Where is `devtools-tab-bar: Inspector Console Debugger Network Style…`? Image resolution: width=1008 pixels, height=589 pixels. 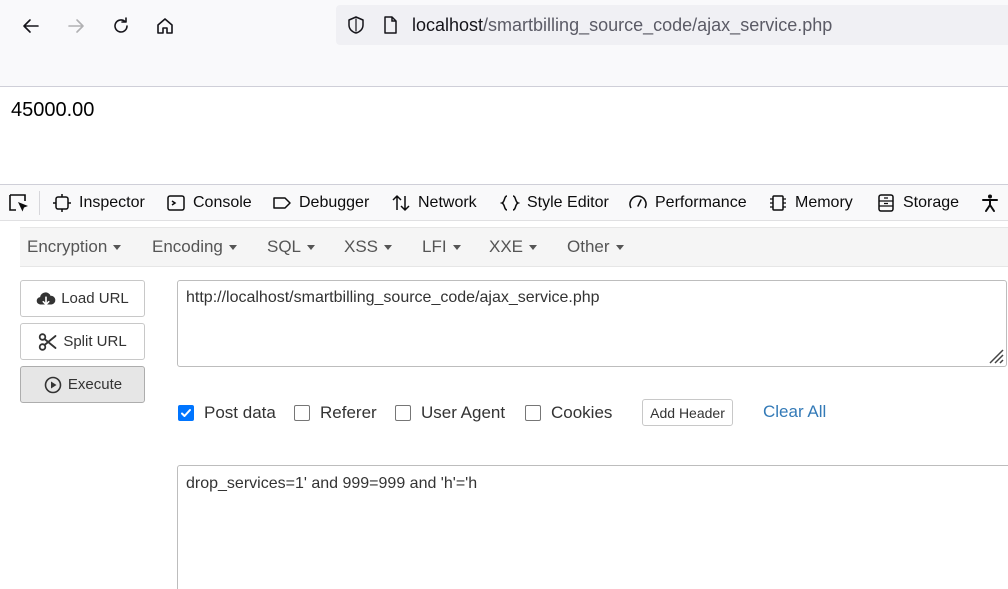
devtools-tab-bar: Inspector Console Debugger Network Style… is located at coordinates (504, 202).